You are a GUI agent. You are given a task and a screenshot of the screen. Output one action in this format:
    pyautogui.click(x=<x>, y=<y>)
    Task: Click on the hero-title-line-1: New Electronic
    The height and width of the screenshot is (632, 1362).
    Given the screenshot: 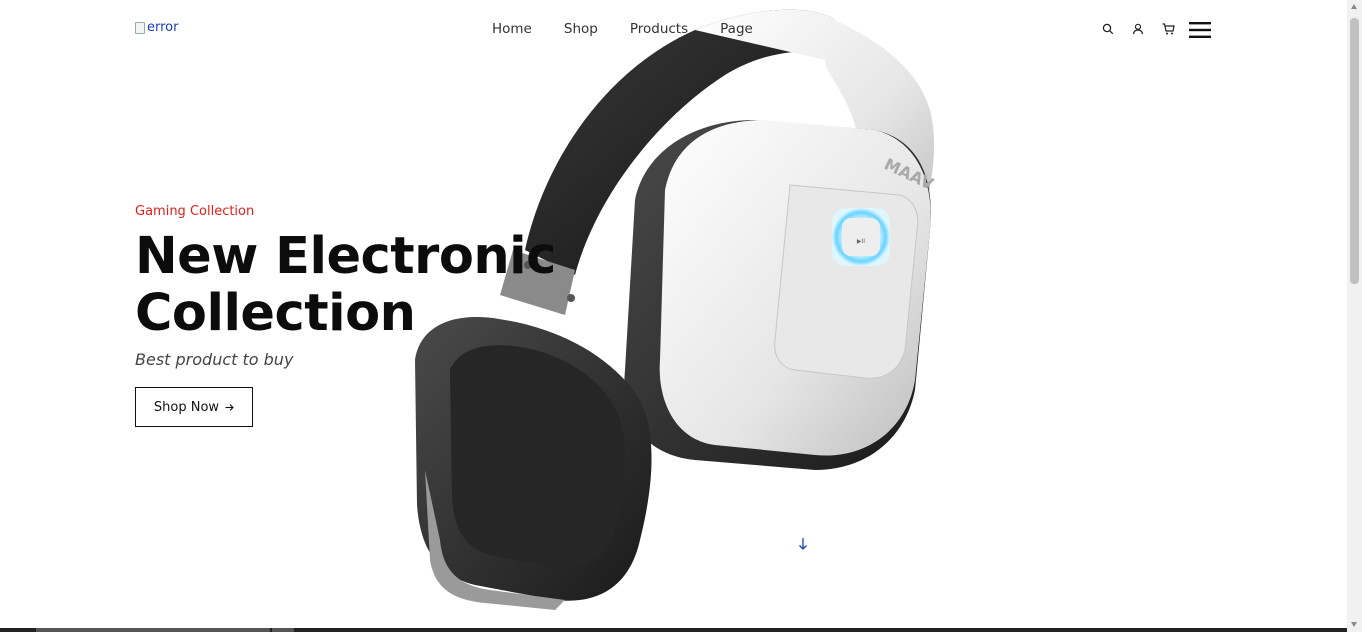 What is the action you would take?
    pyautogui.click(x=345, y=256)
    